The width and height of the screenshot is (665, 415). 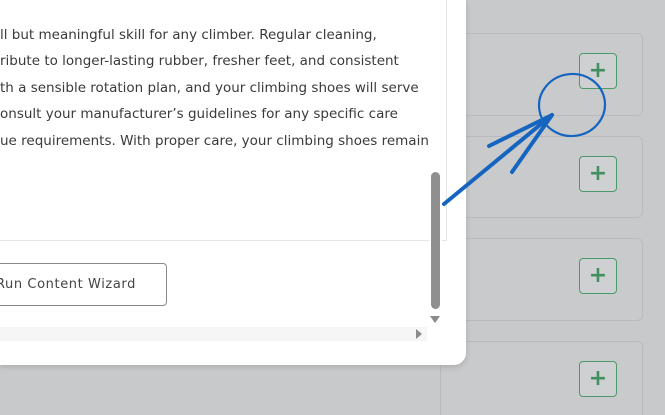 What do you see at coordinates (419, 334) in the screenshot?
I see `scroll-right-arrow-icon` at bounding box center [419, 334].